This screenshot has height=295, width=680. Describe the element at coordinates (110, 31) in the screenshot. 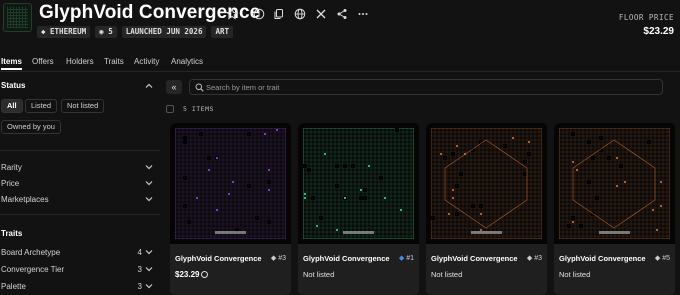

I see `items-tag-label: 5` at that location.